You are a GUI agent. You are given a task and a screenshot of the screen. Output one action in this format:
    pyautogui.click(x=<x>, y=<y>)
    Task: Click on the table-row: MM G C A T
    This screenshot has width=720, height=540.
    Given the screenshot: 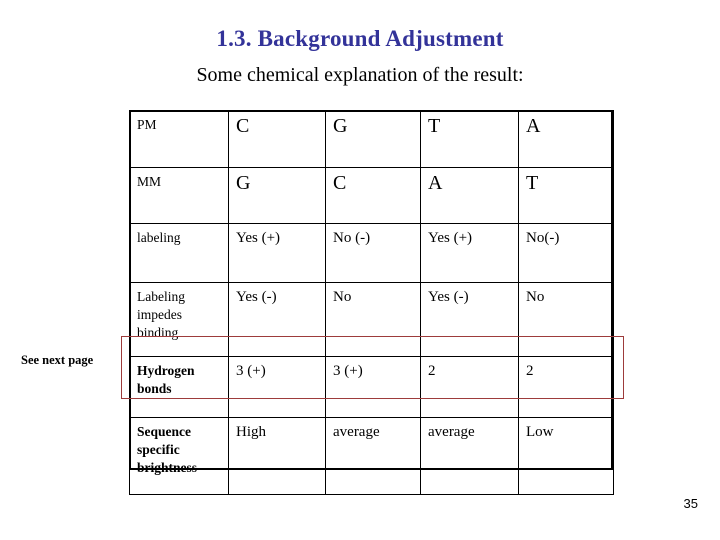 What is the action you would take?
    pyautogui.click(x=371, y=195)
    